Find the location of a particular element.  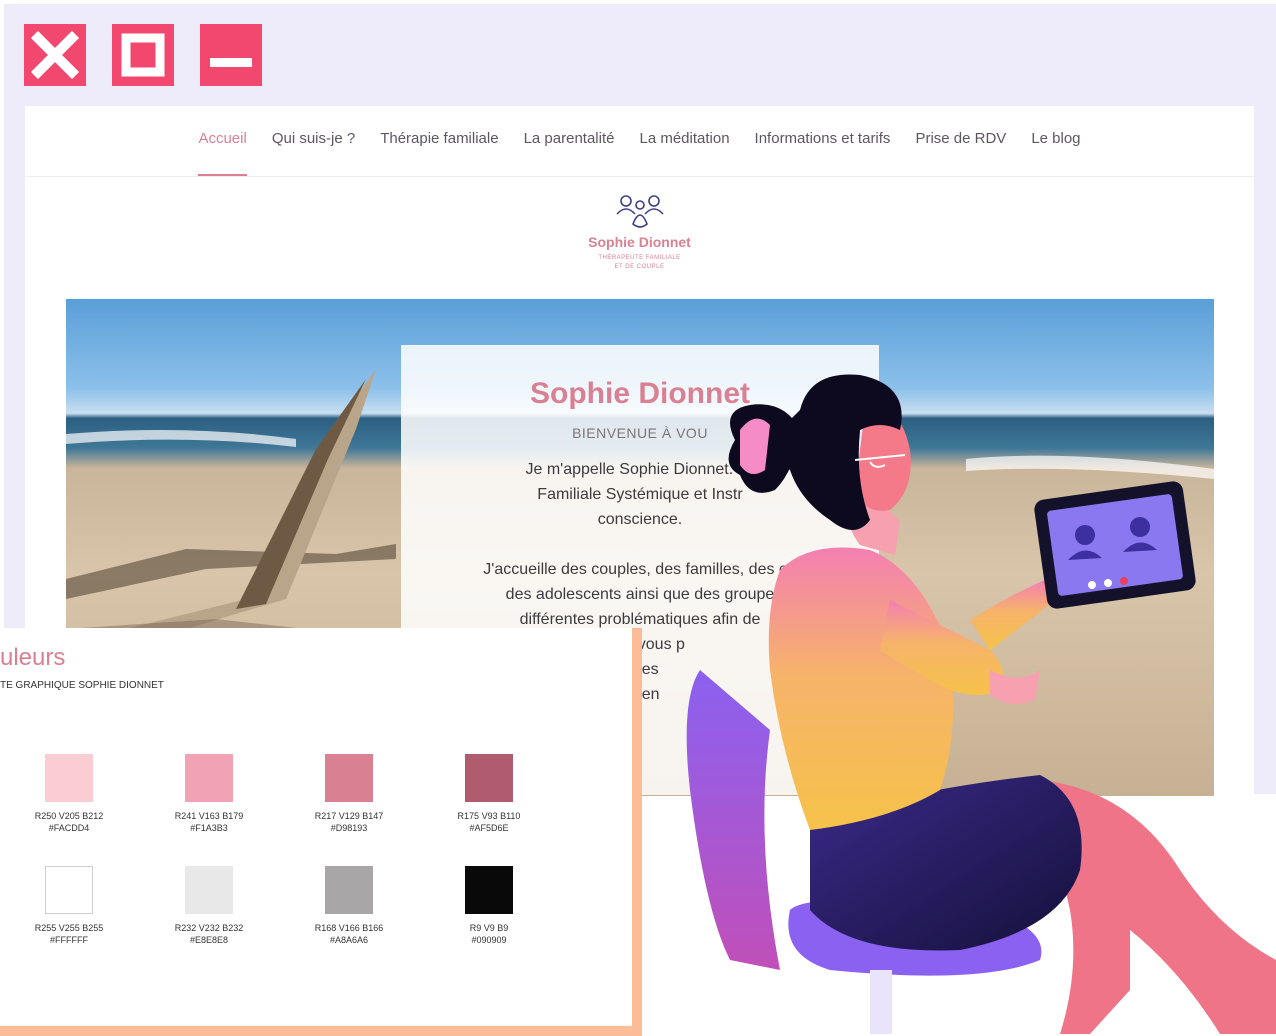

swatch-hex: #090909 is located at coordinates (489, 940).